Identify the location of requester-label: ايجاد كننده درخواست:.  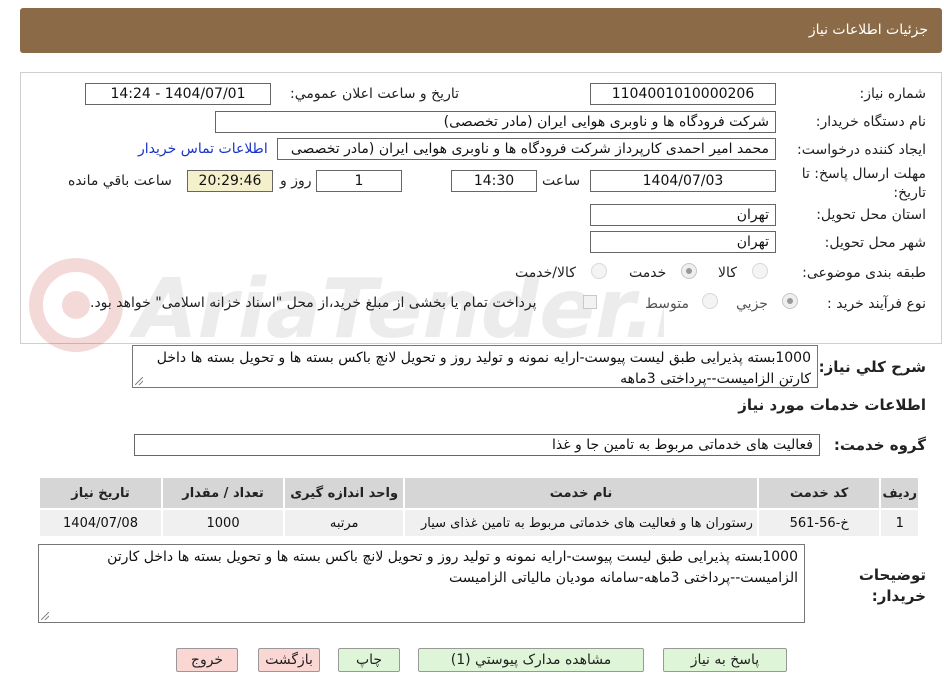
(861, 150).